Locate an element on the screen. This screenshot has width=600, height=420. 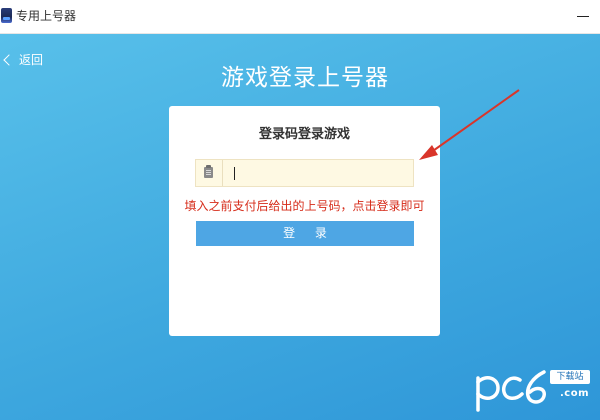
field-icon-box is located at coordinates (209, 173).